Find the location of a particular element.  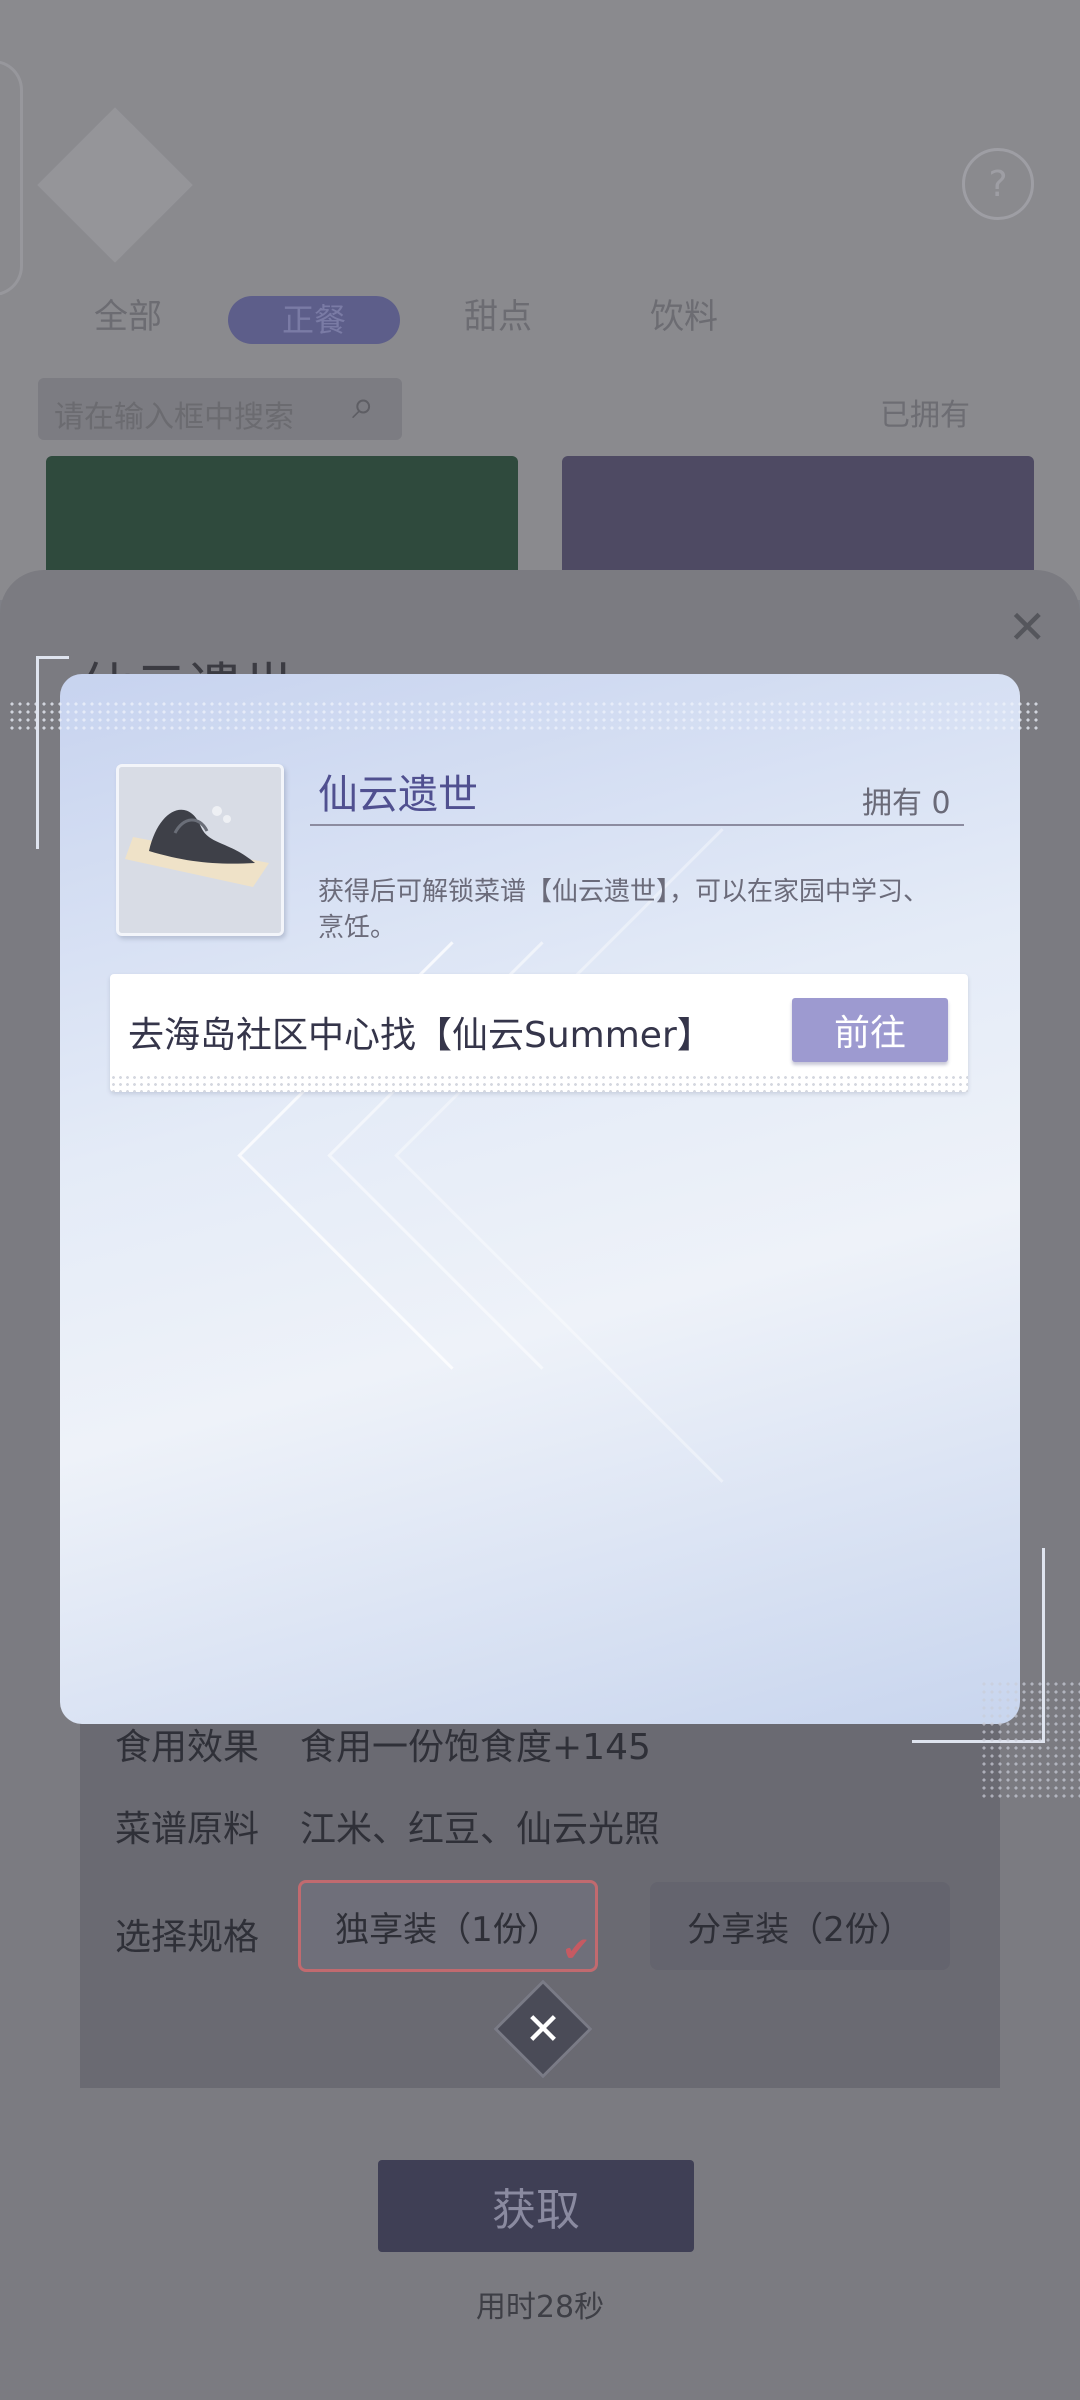

search-placeholder: 请在输入框中搜索 is located at coordinates (174, 417).